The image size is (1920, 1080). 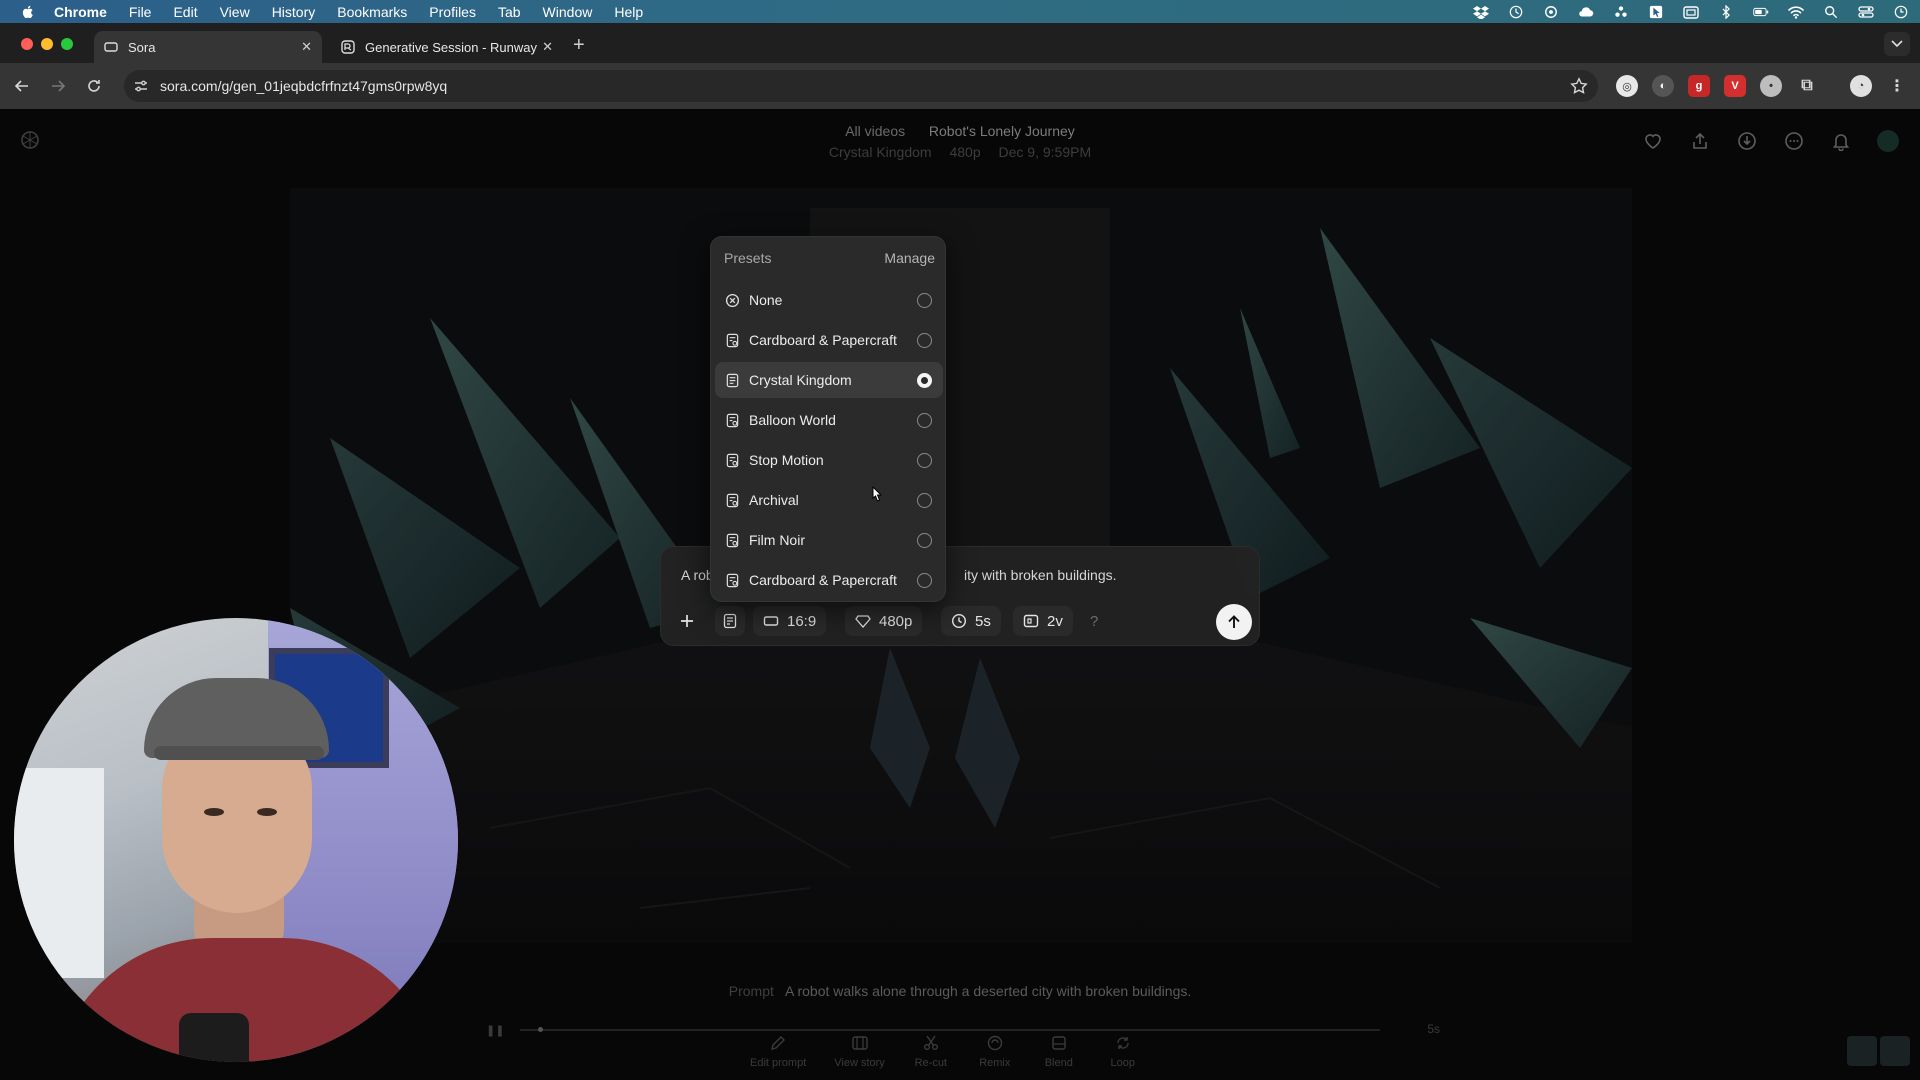 What do you see at coordinates (1726, 11) in the screenshot?
I see `bluetooth-icon` at bounding box center [1726, 11].